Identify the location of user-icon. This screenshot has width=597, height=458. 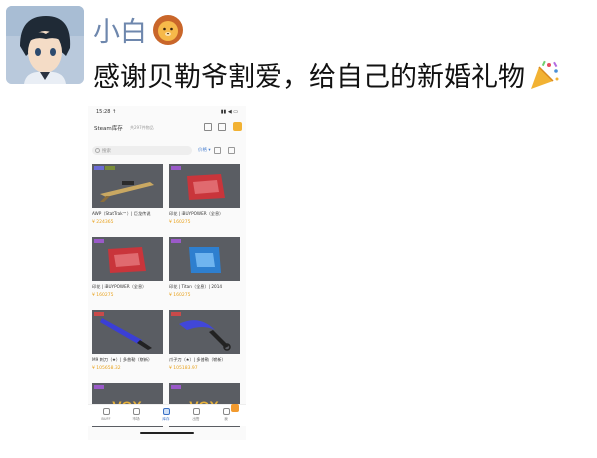
(226, 411).